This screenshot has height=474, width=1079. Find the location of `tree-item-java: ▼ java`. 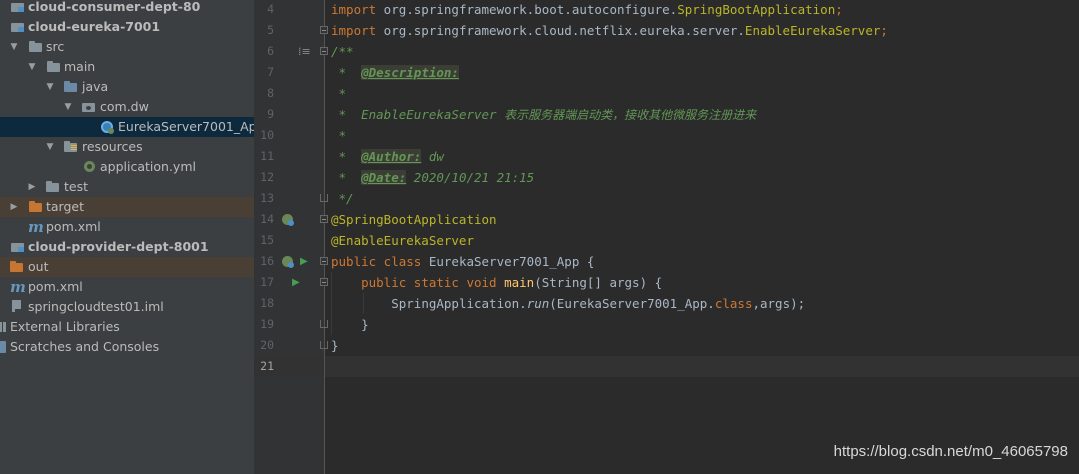

tree-item-java: ▼ java is located at coordinates (127, 87).